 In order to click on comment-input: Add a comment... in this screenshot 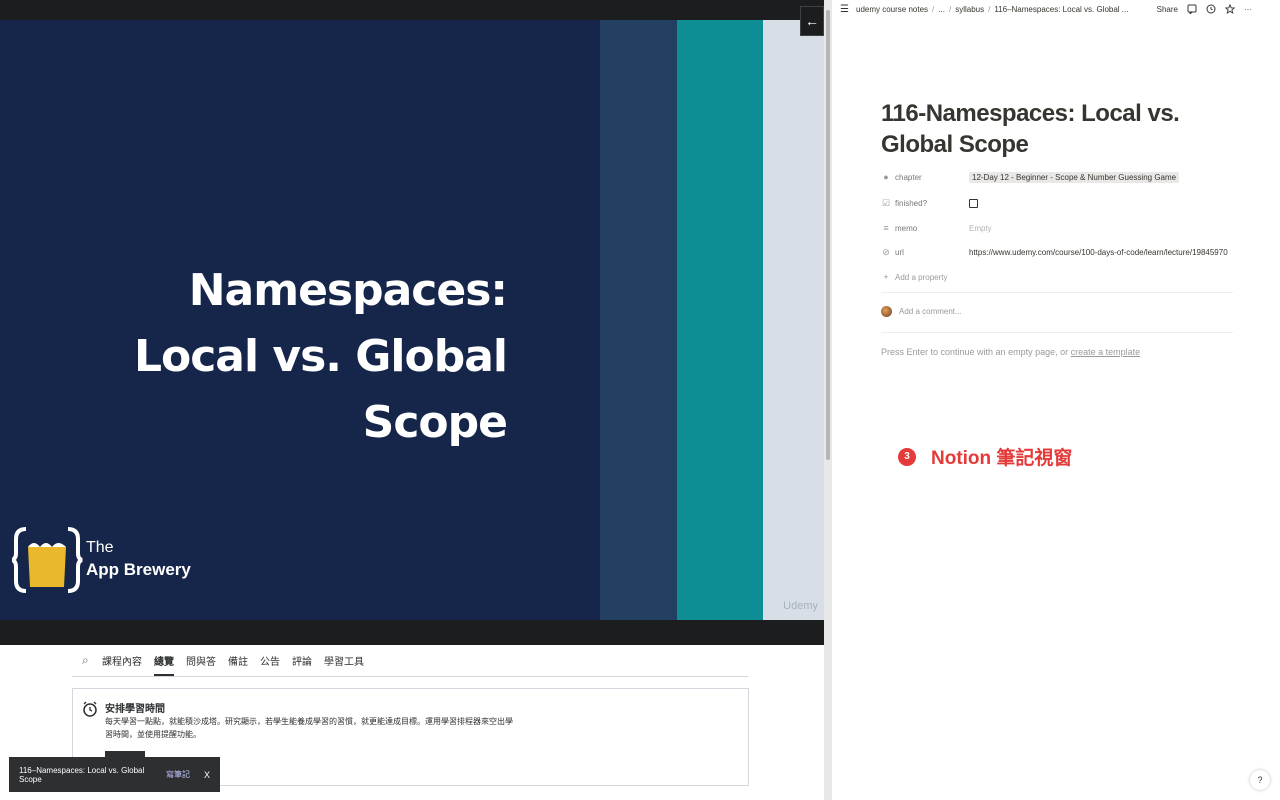, I will do `click(921, 311)`.